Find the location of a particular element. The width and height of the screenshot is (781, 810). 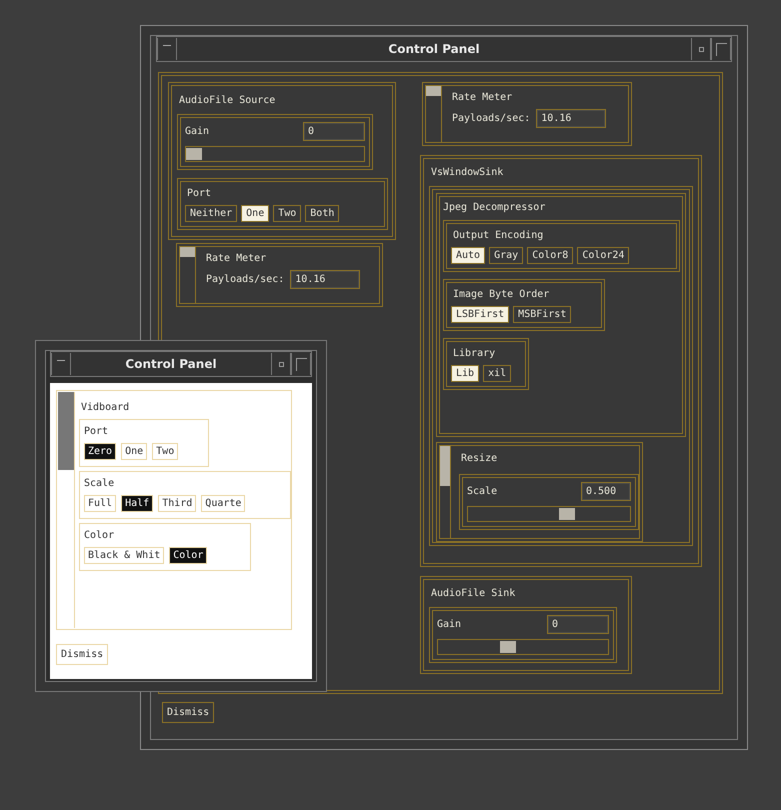

option-button: Color8 is located at coordinates (550, 255).